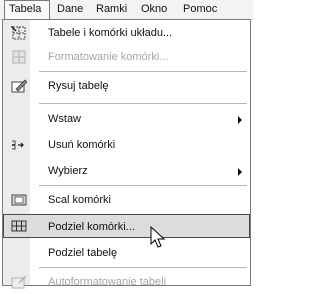 This screenshot has height=294, width=320. Describe the element at coordinates (126, 86) in the screenshot. I see `menu-item-draw-table: Rysuj tabelę` at that location.